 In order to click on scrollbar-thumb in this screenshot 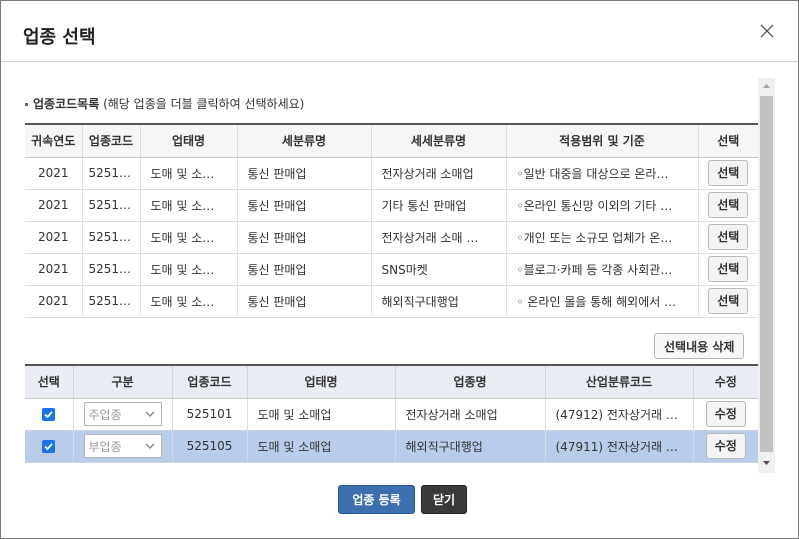, I will do `click(766, 274)`.